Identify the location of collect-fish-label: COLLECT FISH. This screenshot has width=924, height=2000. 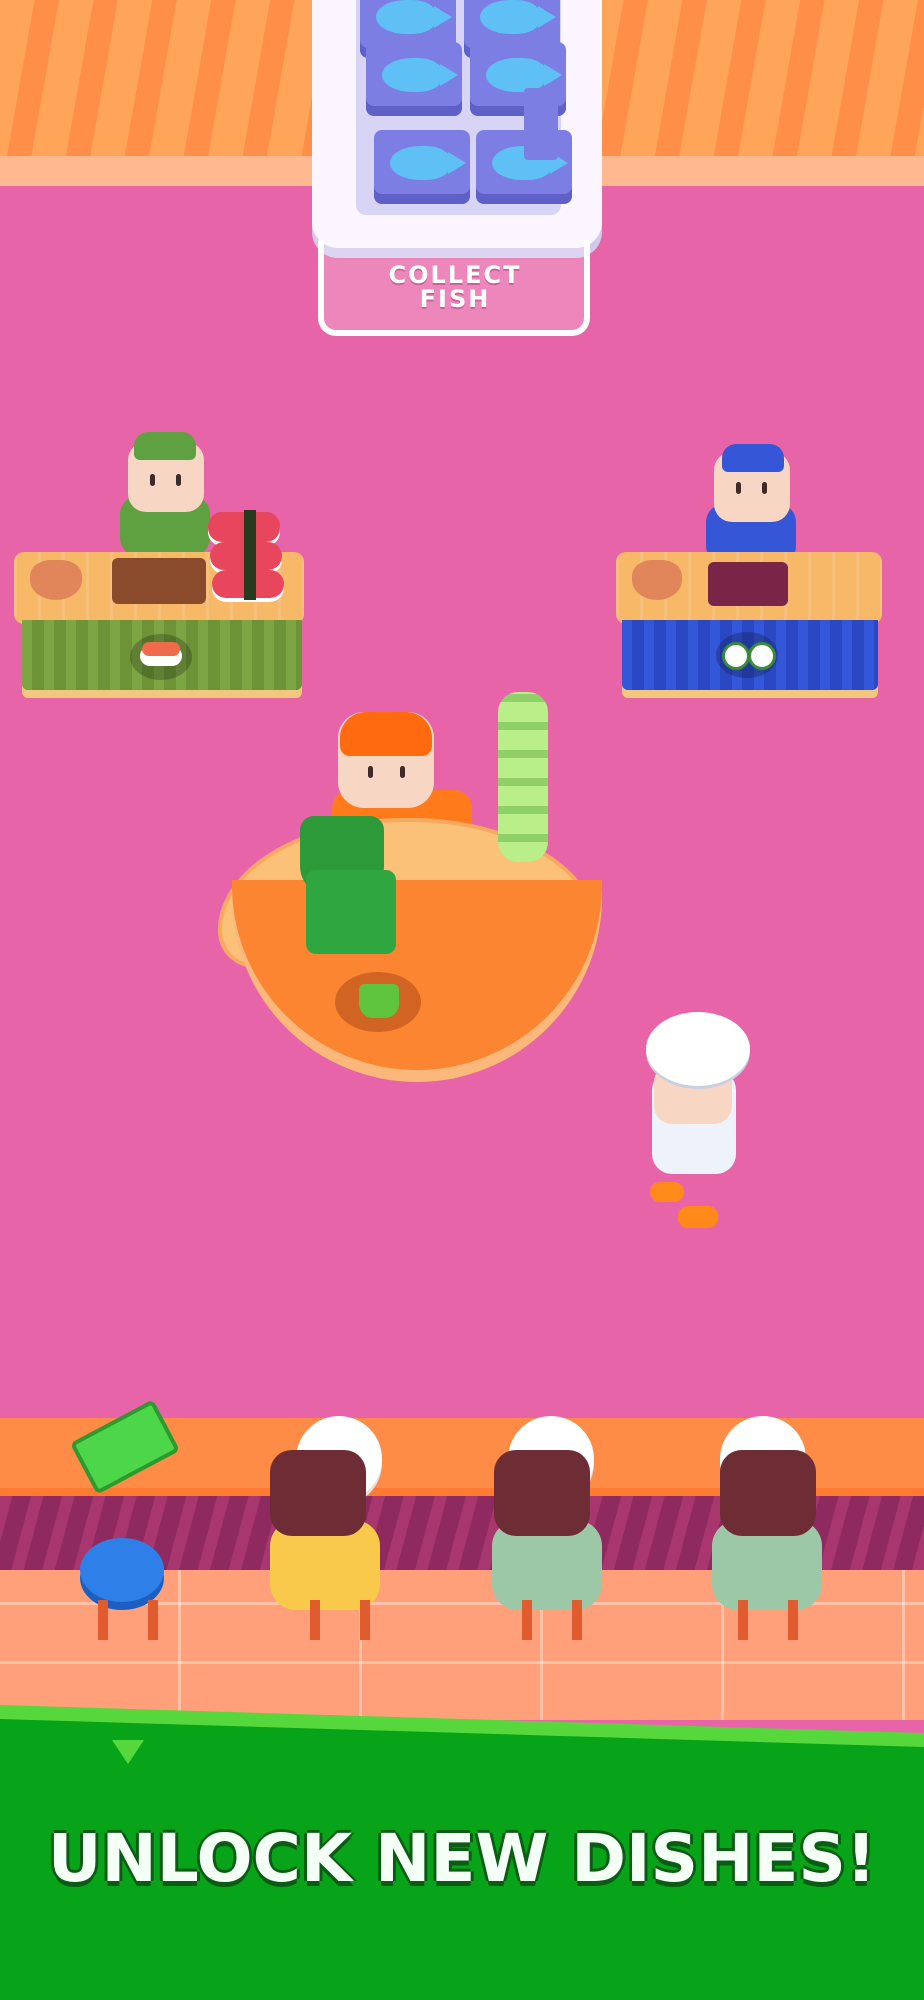
(455, 287).